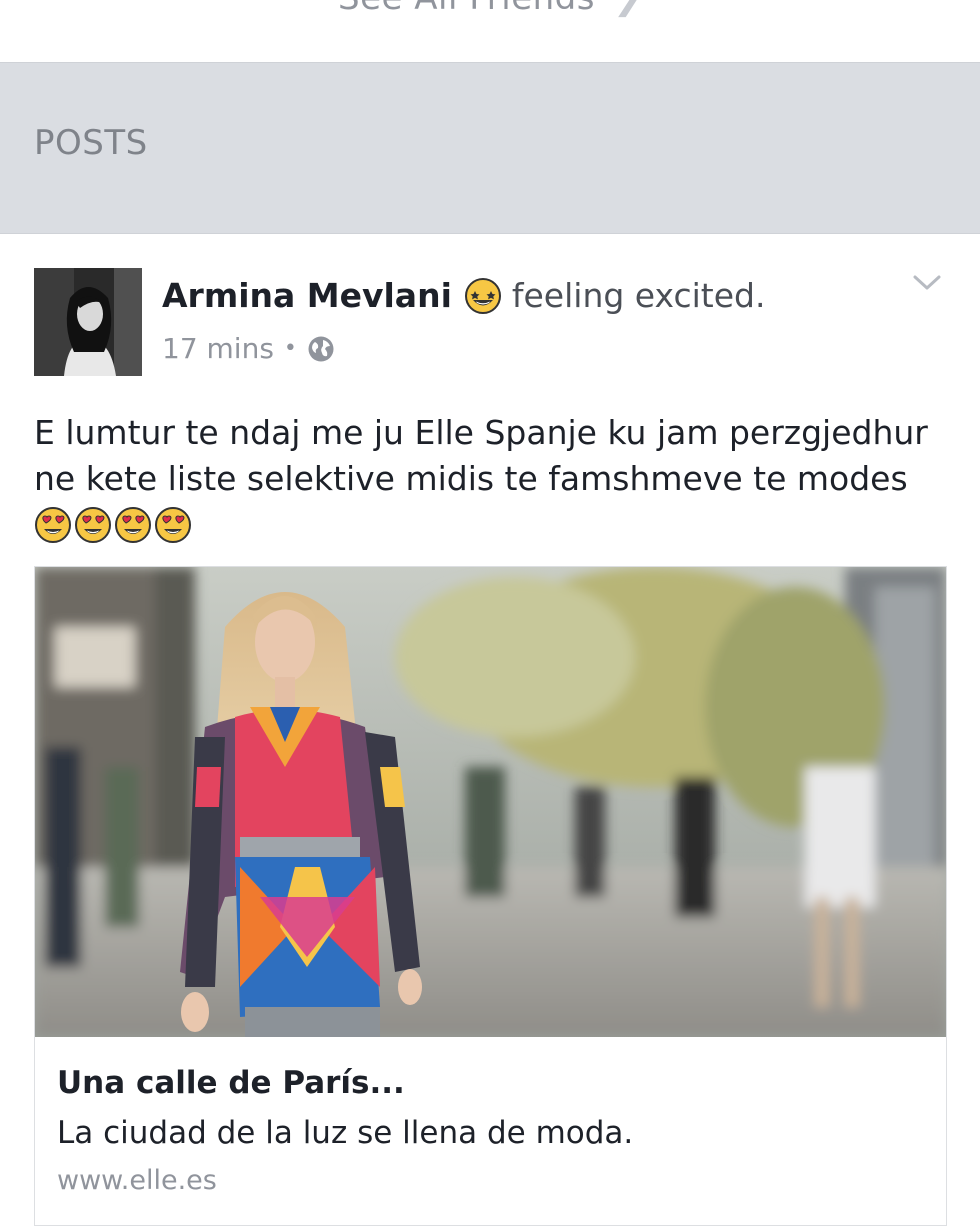  I want to click on feeling-text: feeling excited., so click(638, 295).